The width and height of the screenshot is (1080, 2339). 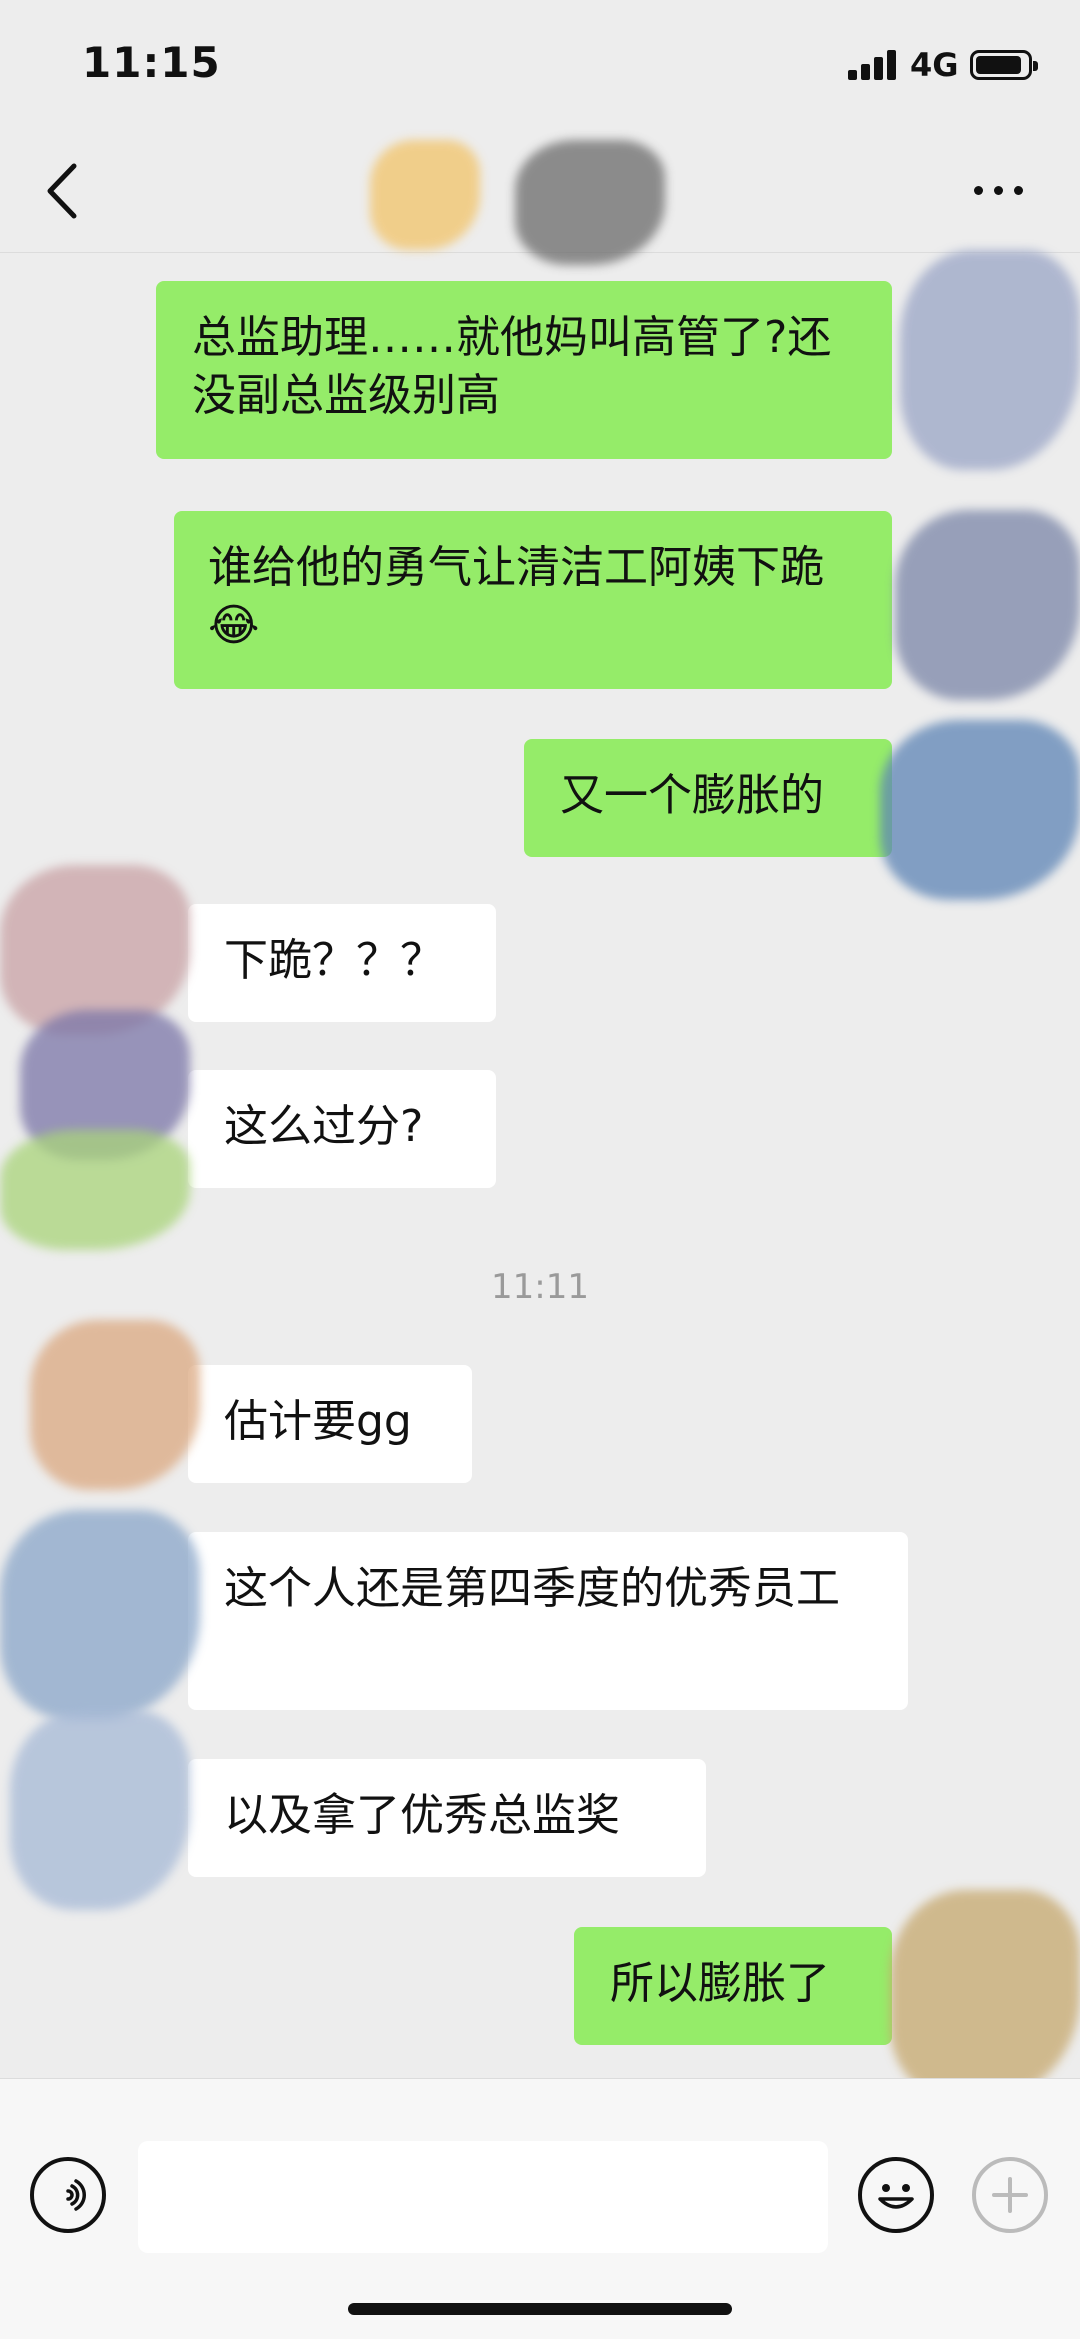 What do you see at coordinates (483, 2197) in the screenshot?
I see `message-input` at bounding box center [483, 2197].